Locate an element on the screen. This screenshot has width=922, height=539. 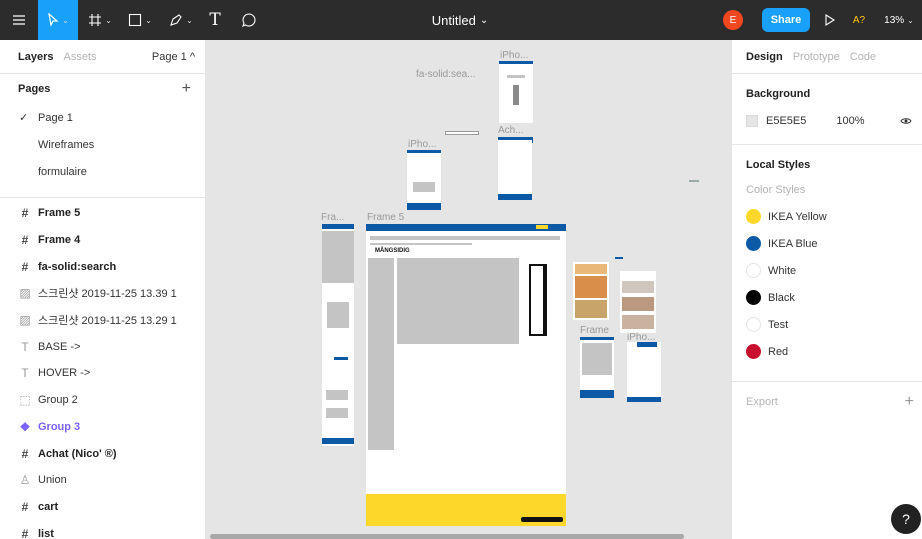
layer-hover: T HOVER -> is located at coordinates (102, 373).